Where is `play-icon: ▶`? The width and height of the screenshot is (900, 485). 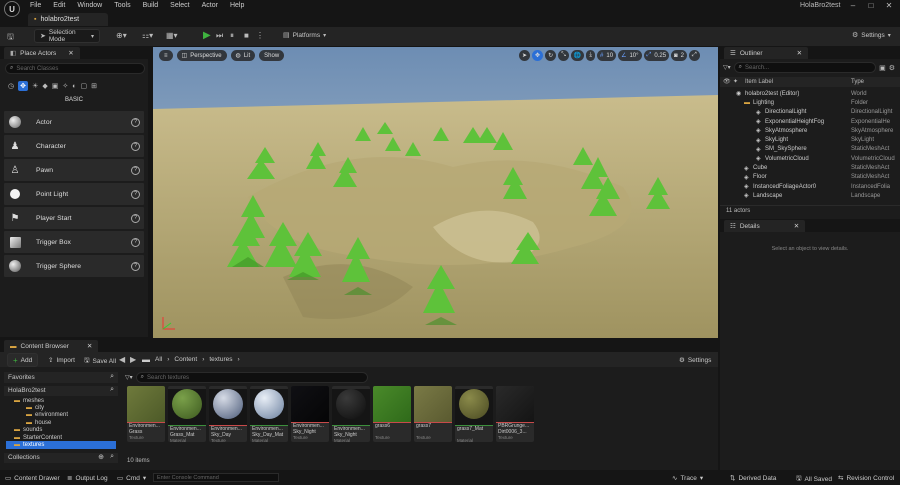 play-icon: ▶ is located at coordinates (207, 35).